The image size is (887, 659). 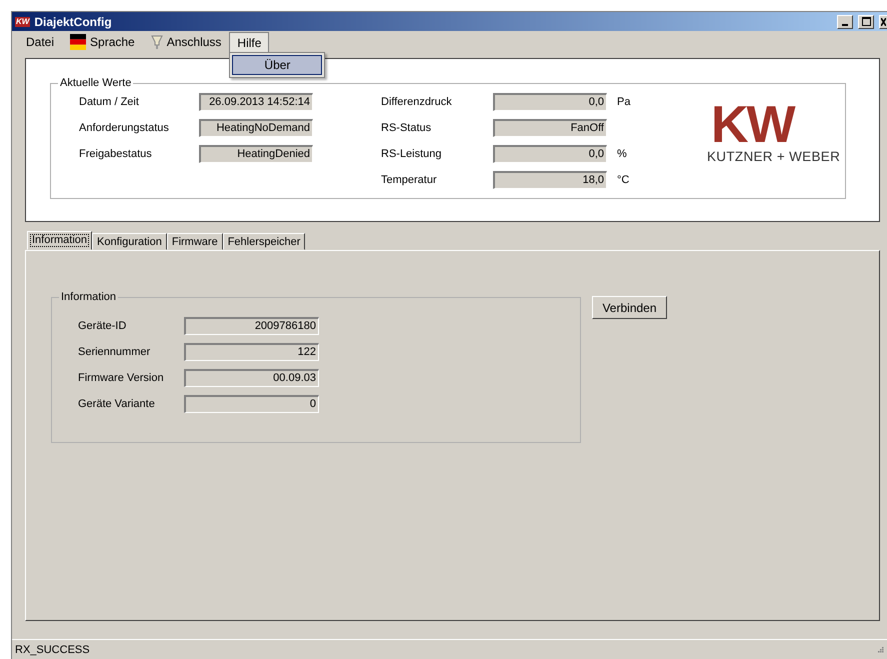 I want to click on tab: Firmware, so click(x=194, y=241).